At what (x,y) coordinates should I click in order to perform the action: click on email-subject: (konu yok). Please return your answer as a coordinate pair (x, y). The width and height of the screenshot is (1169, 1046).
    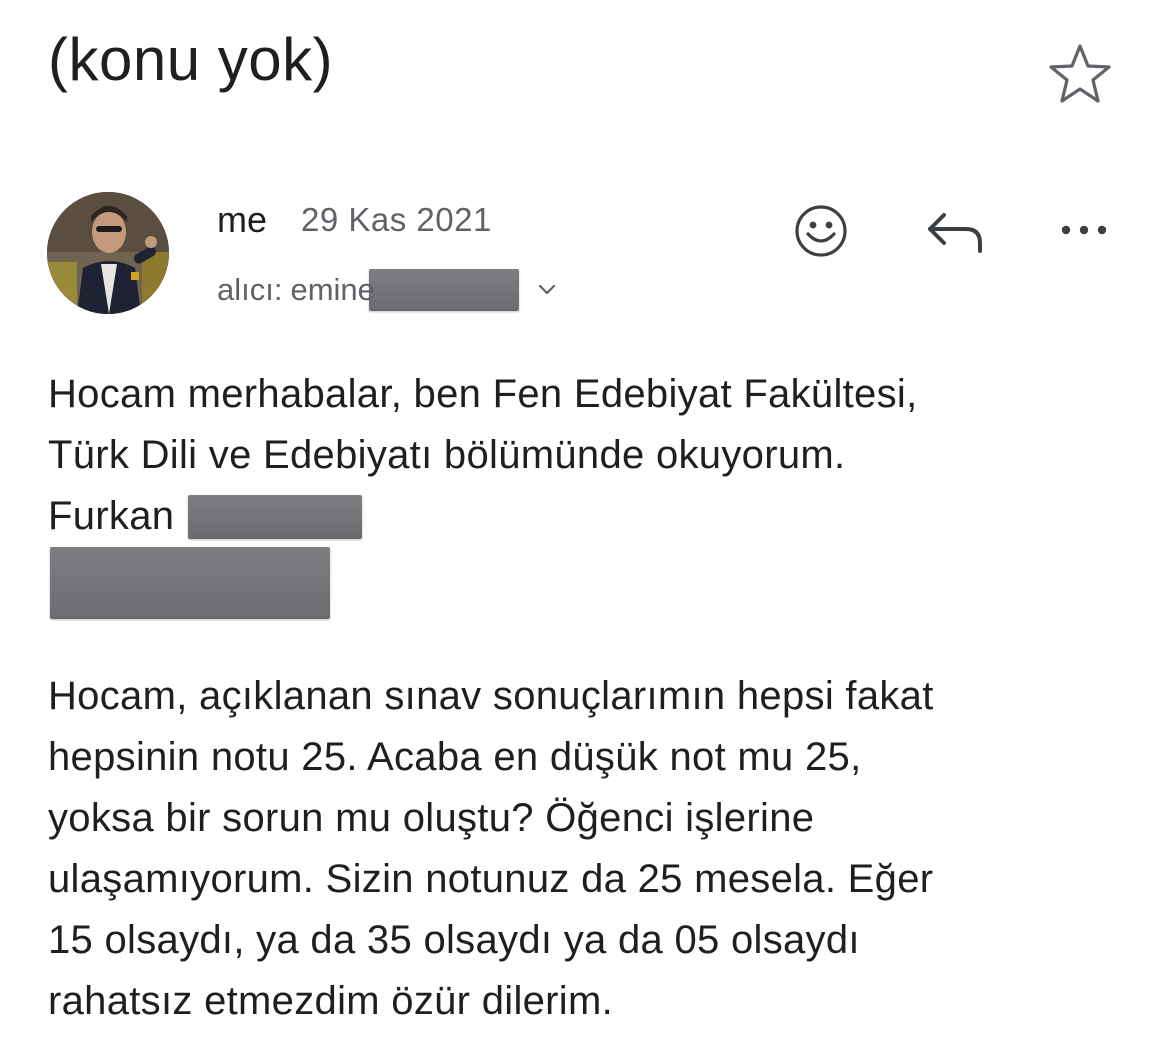
    Looking at the image, I should click on (191, 59).